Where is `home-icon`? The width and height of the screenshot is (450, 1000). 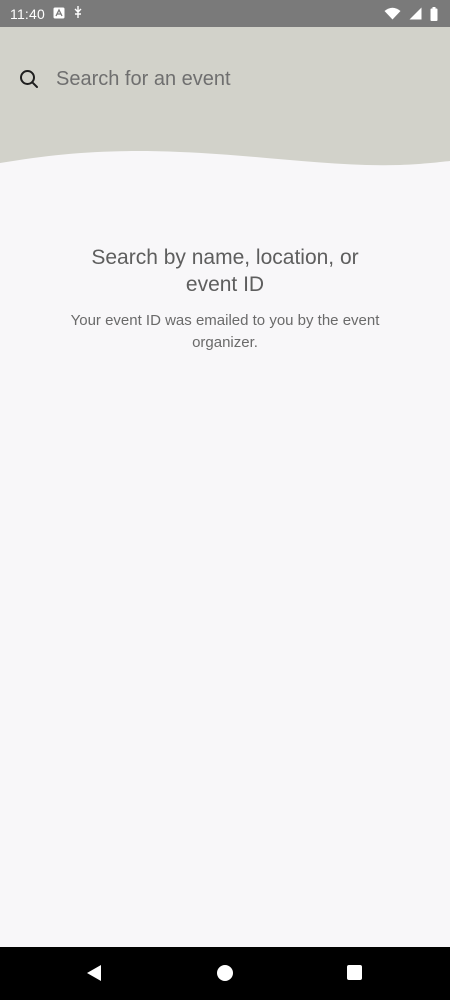
home-icon is located at coordinates (225, 973).